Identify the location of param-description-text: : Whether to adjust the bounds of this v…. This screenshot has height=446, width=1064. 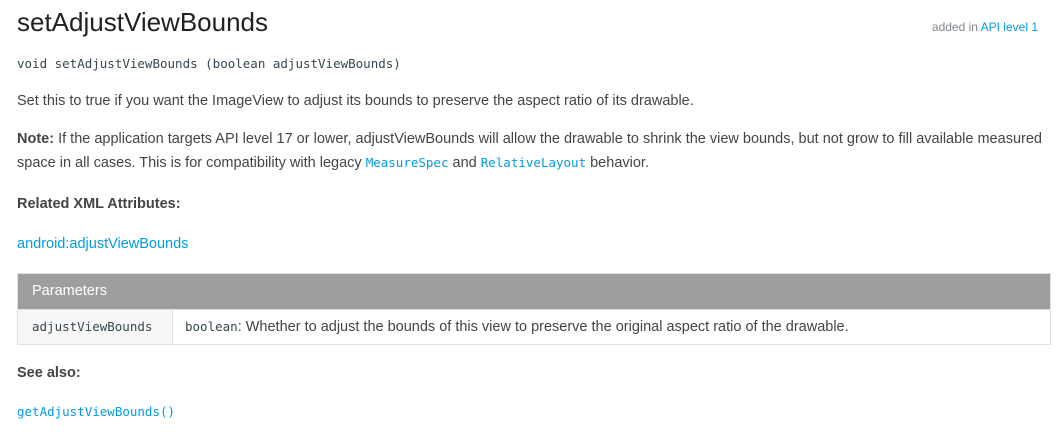
(543, 327).